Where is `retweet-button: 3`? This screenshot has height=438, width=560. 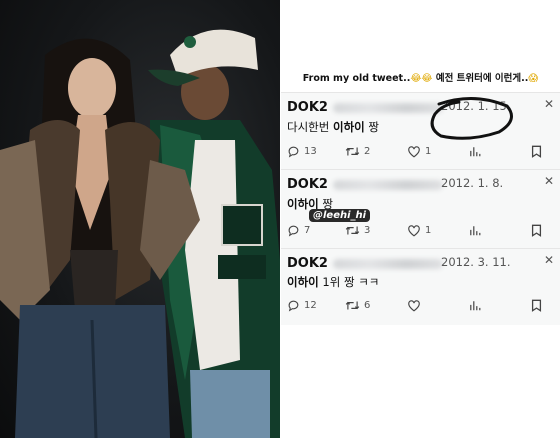 retweet-button: 3 is located at coordinates (357, 230).